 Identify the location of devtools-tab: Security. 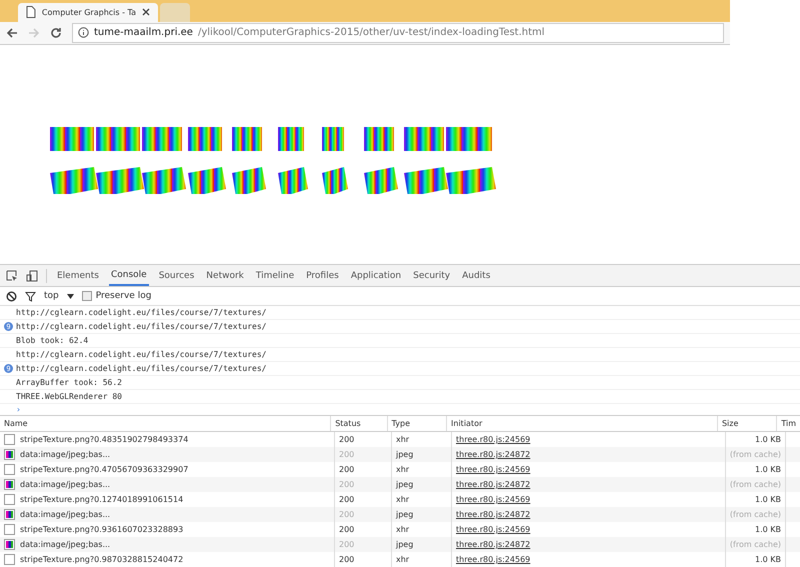
(431, 275).